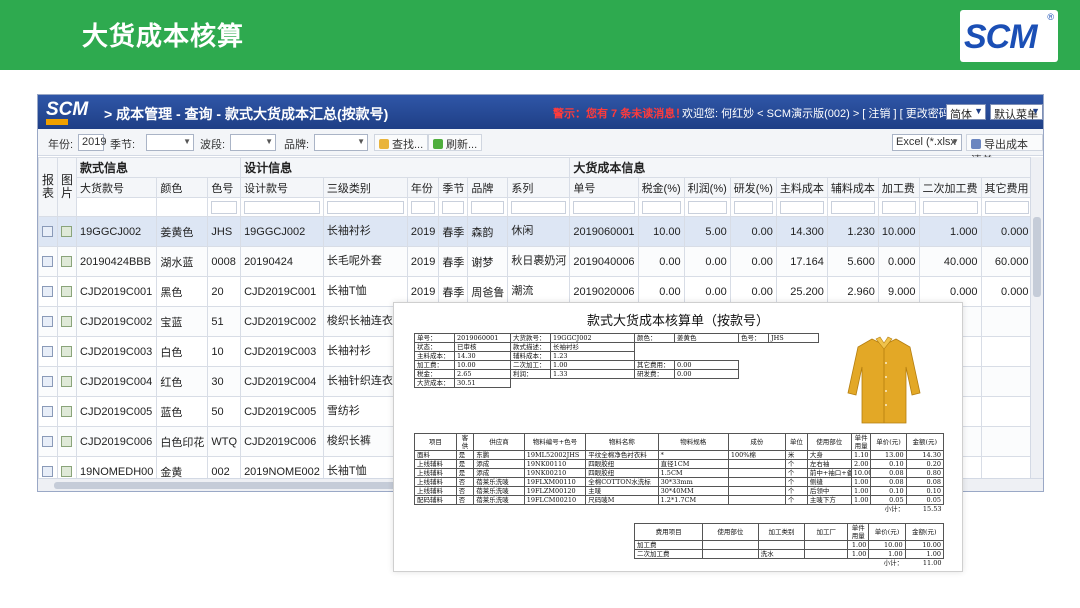 The height and width of the screenshot is (608, 1080). What do you see at coordinates (1004, 150) in the screenshot?
I see `export-cost-button: 导出成本清单` at bounding box center [1004, 150].